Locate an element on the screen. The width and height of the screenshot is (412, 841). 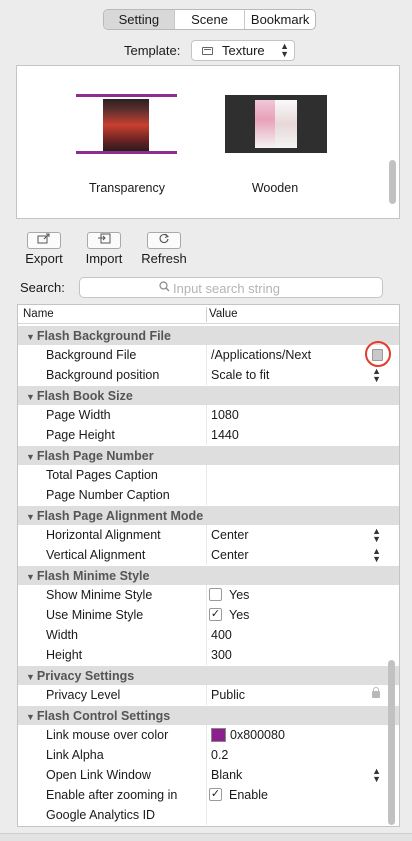
category-flash-control-settings: ▼ Flash Control Settings is located at coordinates (208, 715).